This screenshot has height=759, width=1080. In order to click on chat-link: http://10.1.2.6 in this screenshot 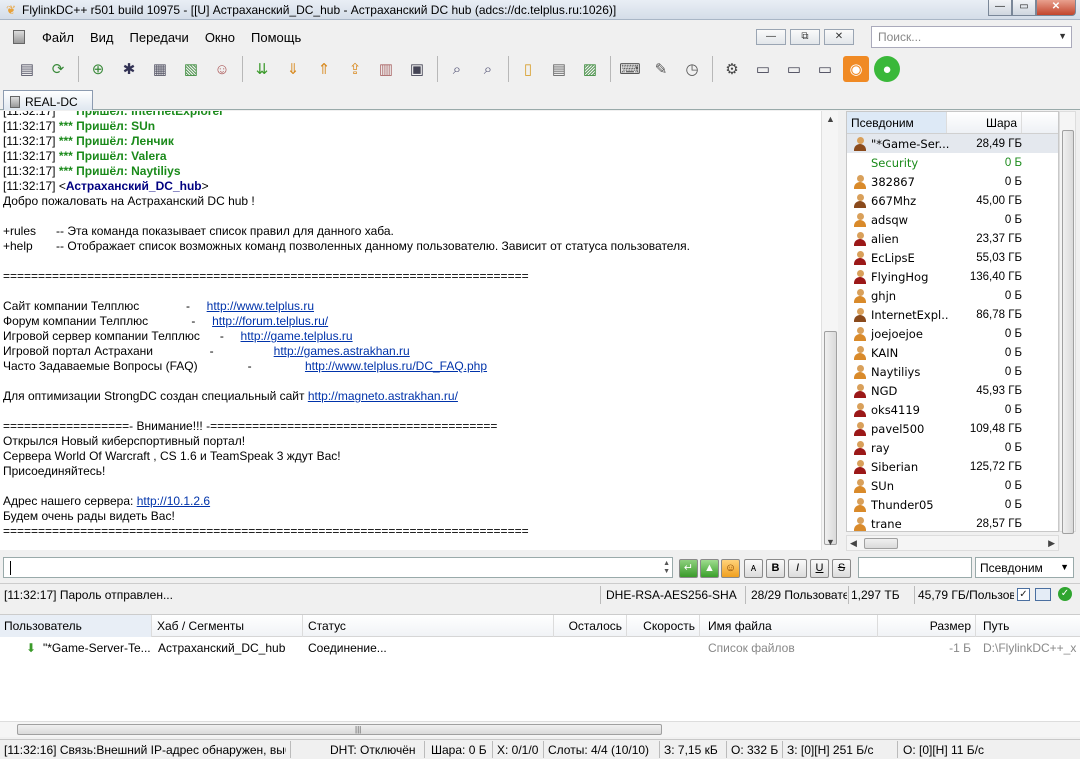, I will do `click(173, 501)`.